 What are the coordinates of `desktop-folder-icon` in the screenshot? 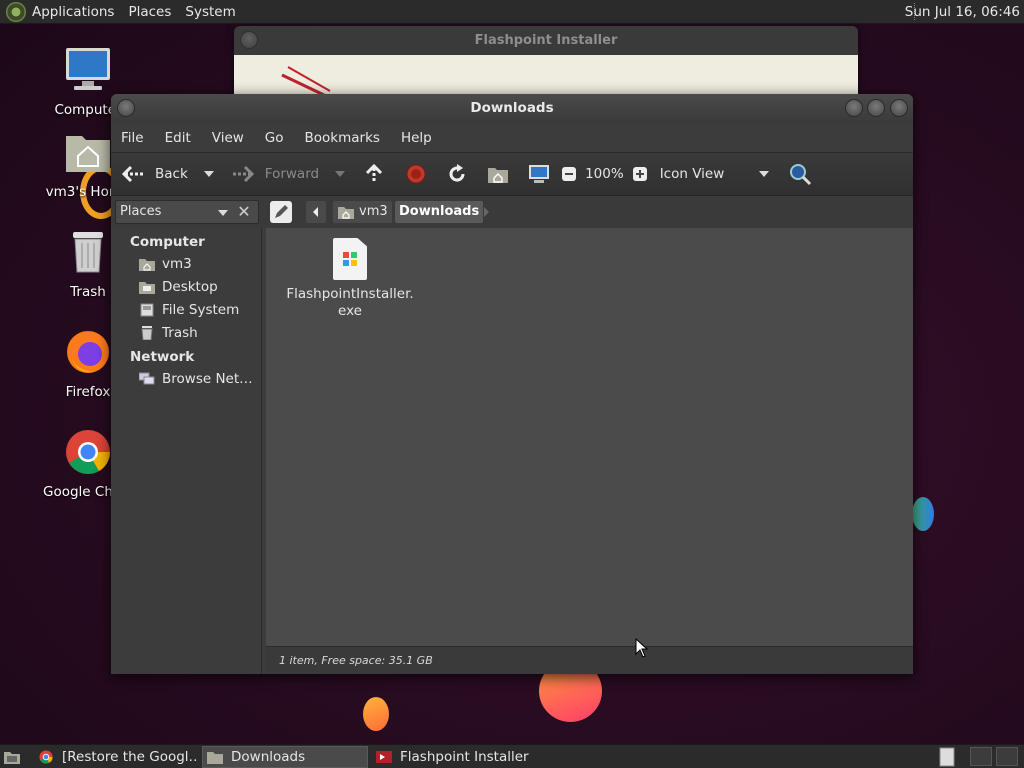 It's located at (147, 288).